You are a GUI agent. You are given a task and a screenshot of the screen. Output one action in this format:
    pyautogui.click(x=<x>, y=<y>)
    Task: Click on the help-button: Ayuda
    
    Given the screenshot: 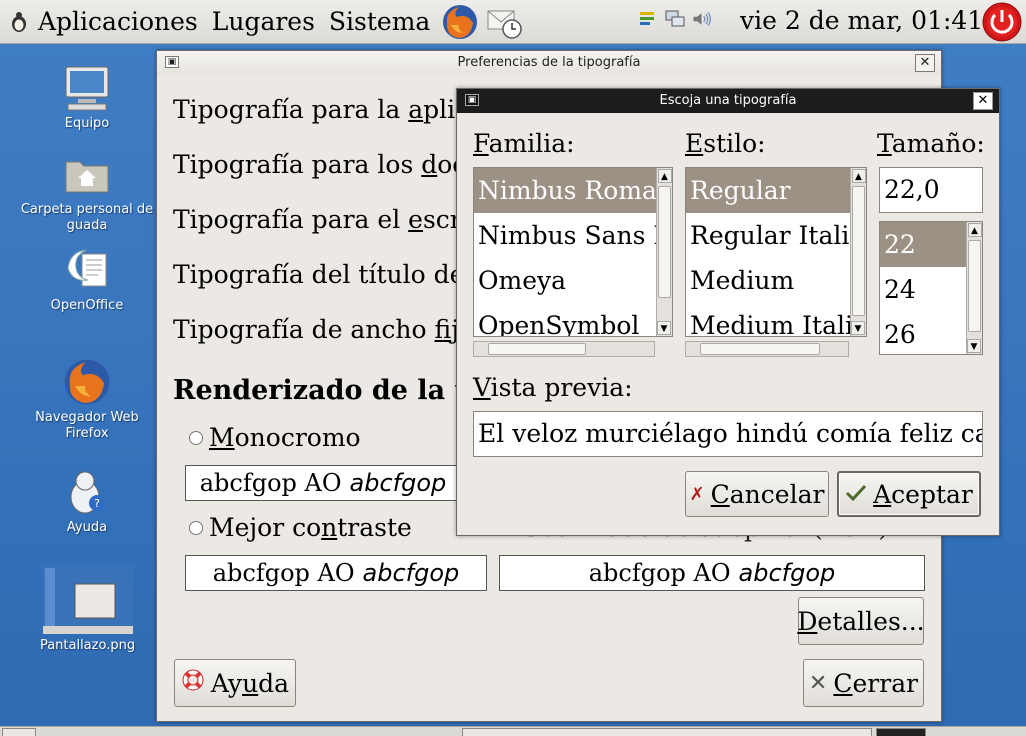 What is the action you would take?
    pyautogui.click(x=235, y=683)
    